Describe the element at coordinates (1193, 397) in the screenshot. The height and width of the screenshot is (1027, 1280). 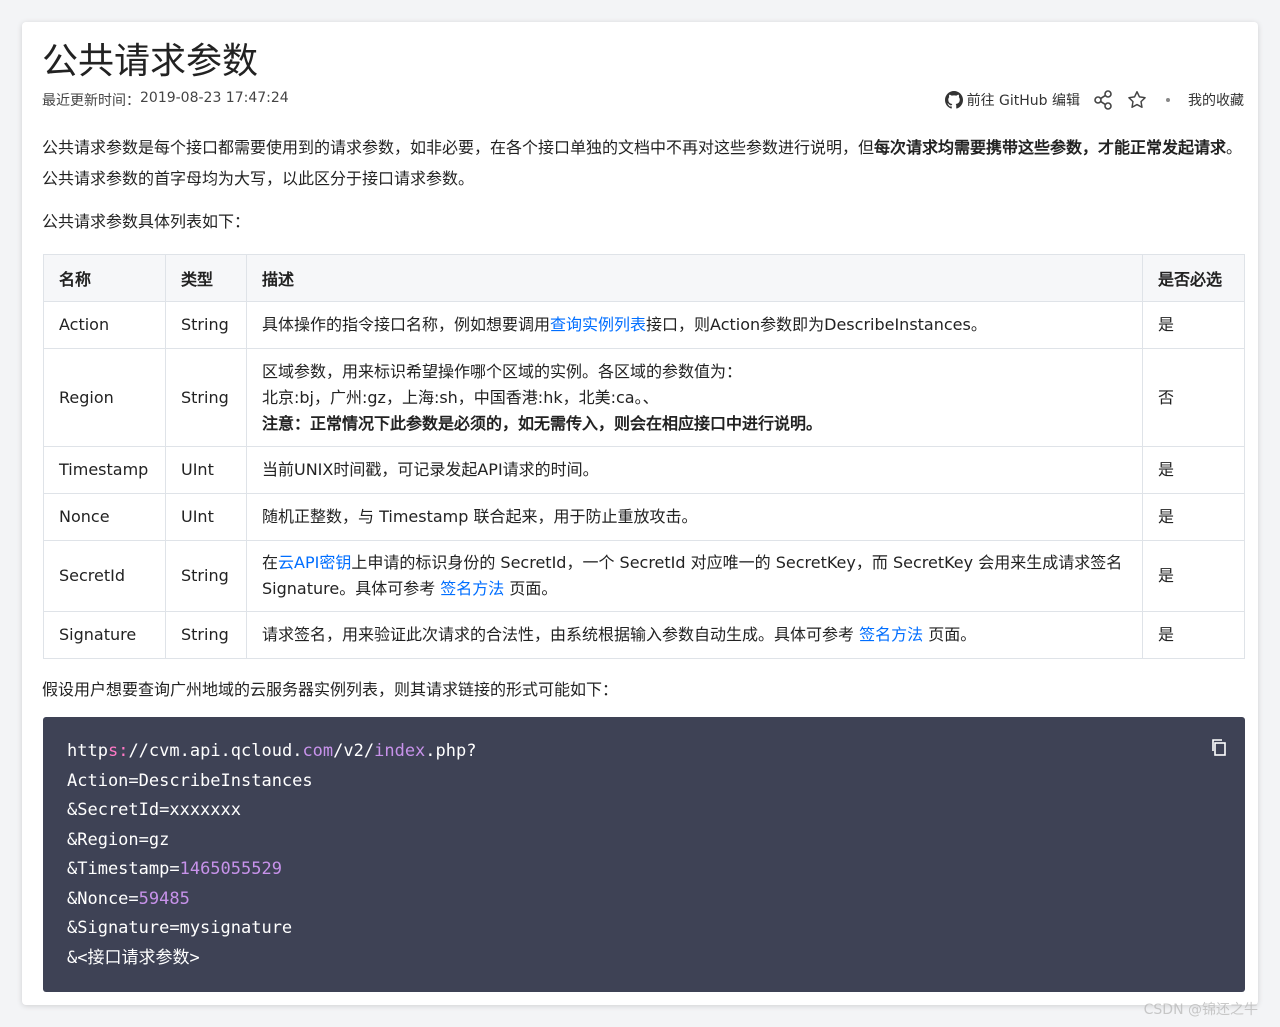
I see `param-required: 否` at that location.